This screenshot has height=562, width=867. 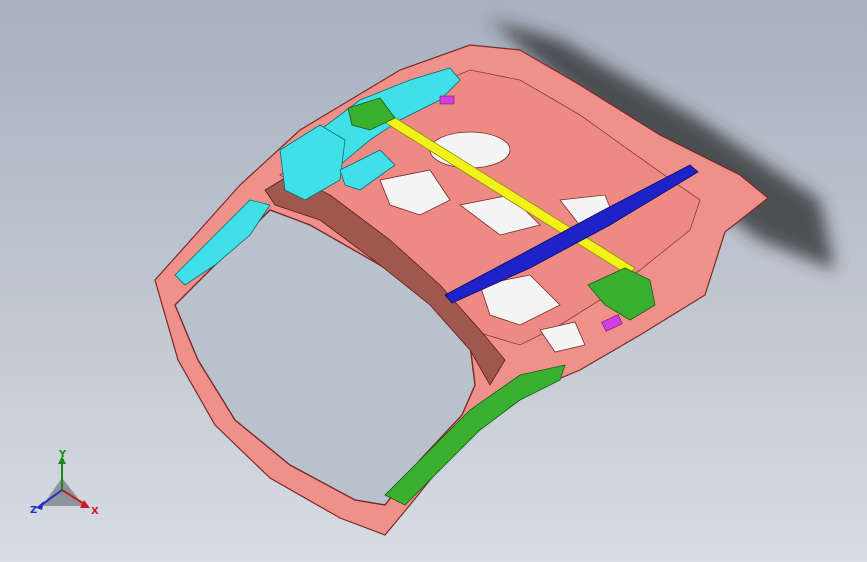 What do you see at coordinates (447, 100) in the screenshot?
I see `magenta-clip` at bounding box center [447, 100].